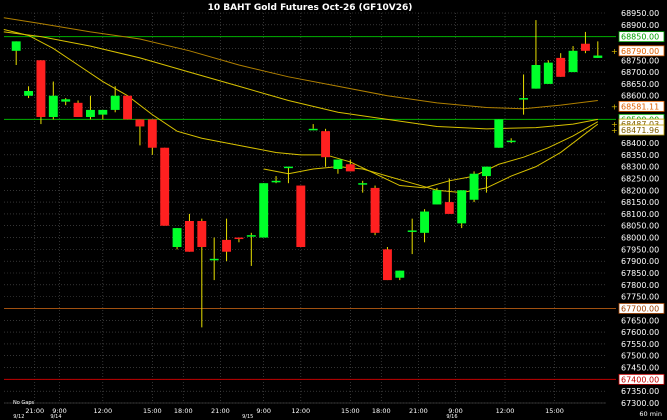 This screenshot has width=667, height=420. I want to click on y-tick-label: 68700.00, so click(640, 72).